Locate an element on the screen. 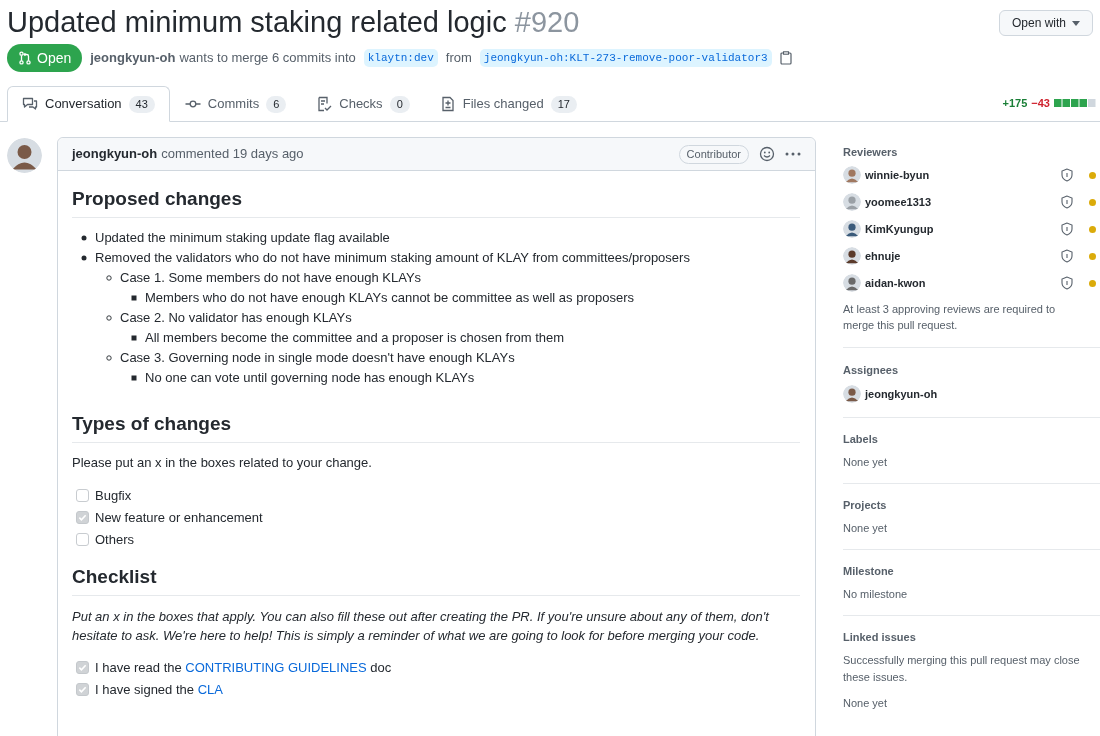 Image resolution: width=1100 pixels, height=736 pixels. sidebar-heading: Projects is located at coordinates (865, 505).